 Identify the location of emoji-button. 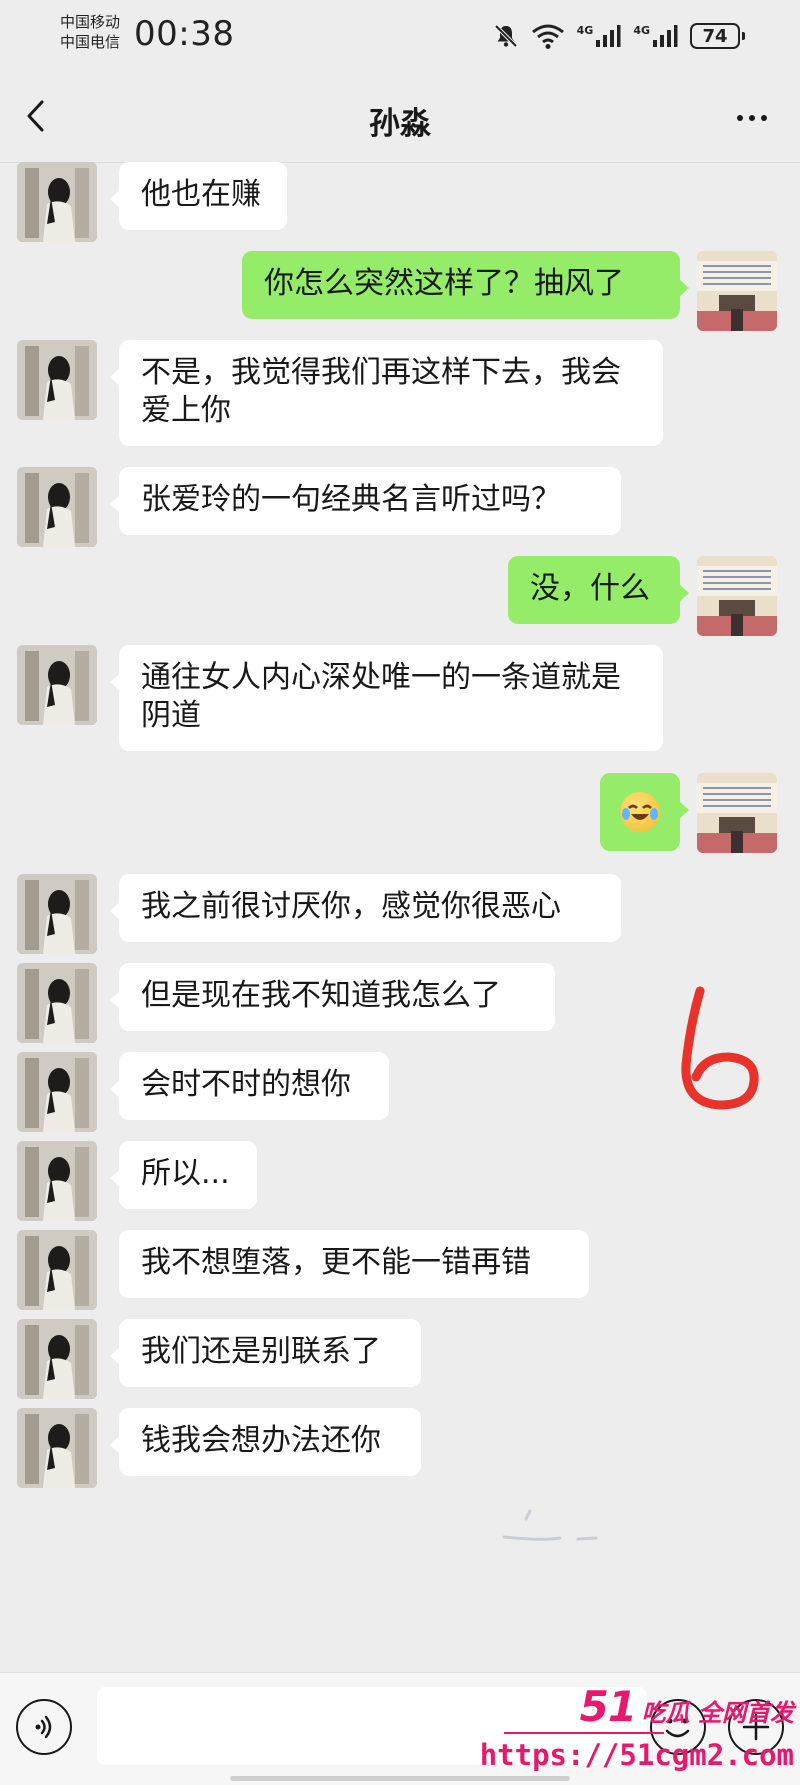
(678, 1727).